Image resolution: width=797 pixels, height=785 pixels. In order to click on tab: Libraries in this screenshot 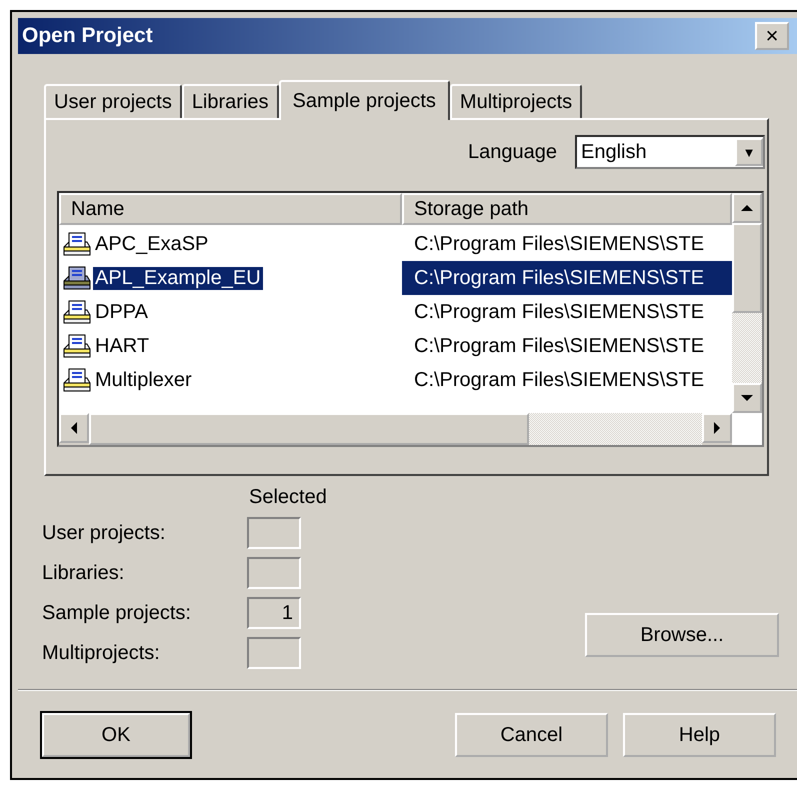, I will do `click(230, 101)`.